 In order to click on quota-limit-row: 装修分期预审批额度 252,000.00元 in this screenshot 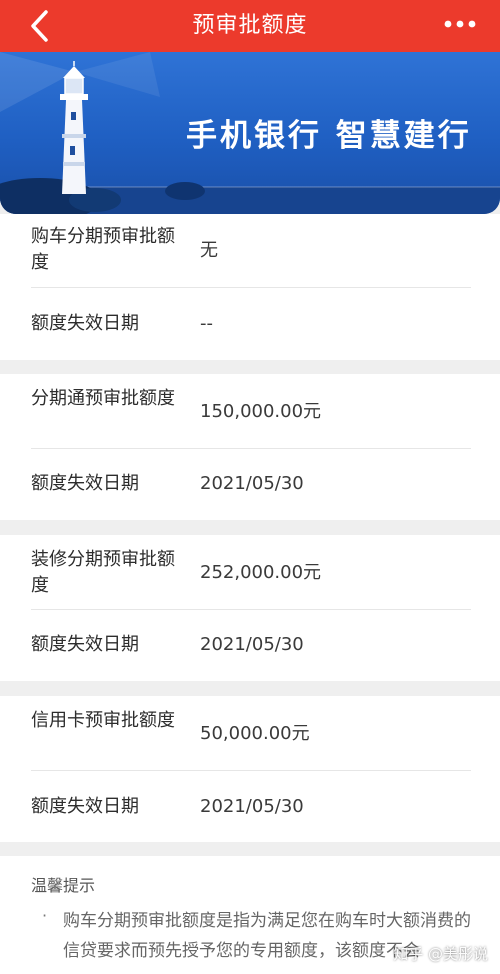, I will do `click(250, 572)`.